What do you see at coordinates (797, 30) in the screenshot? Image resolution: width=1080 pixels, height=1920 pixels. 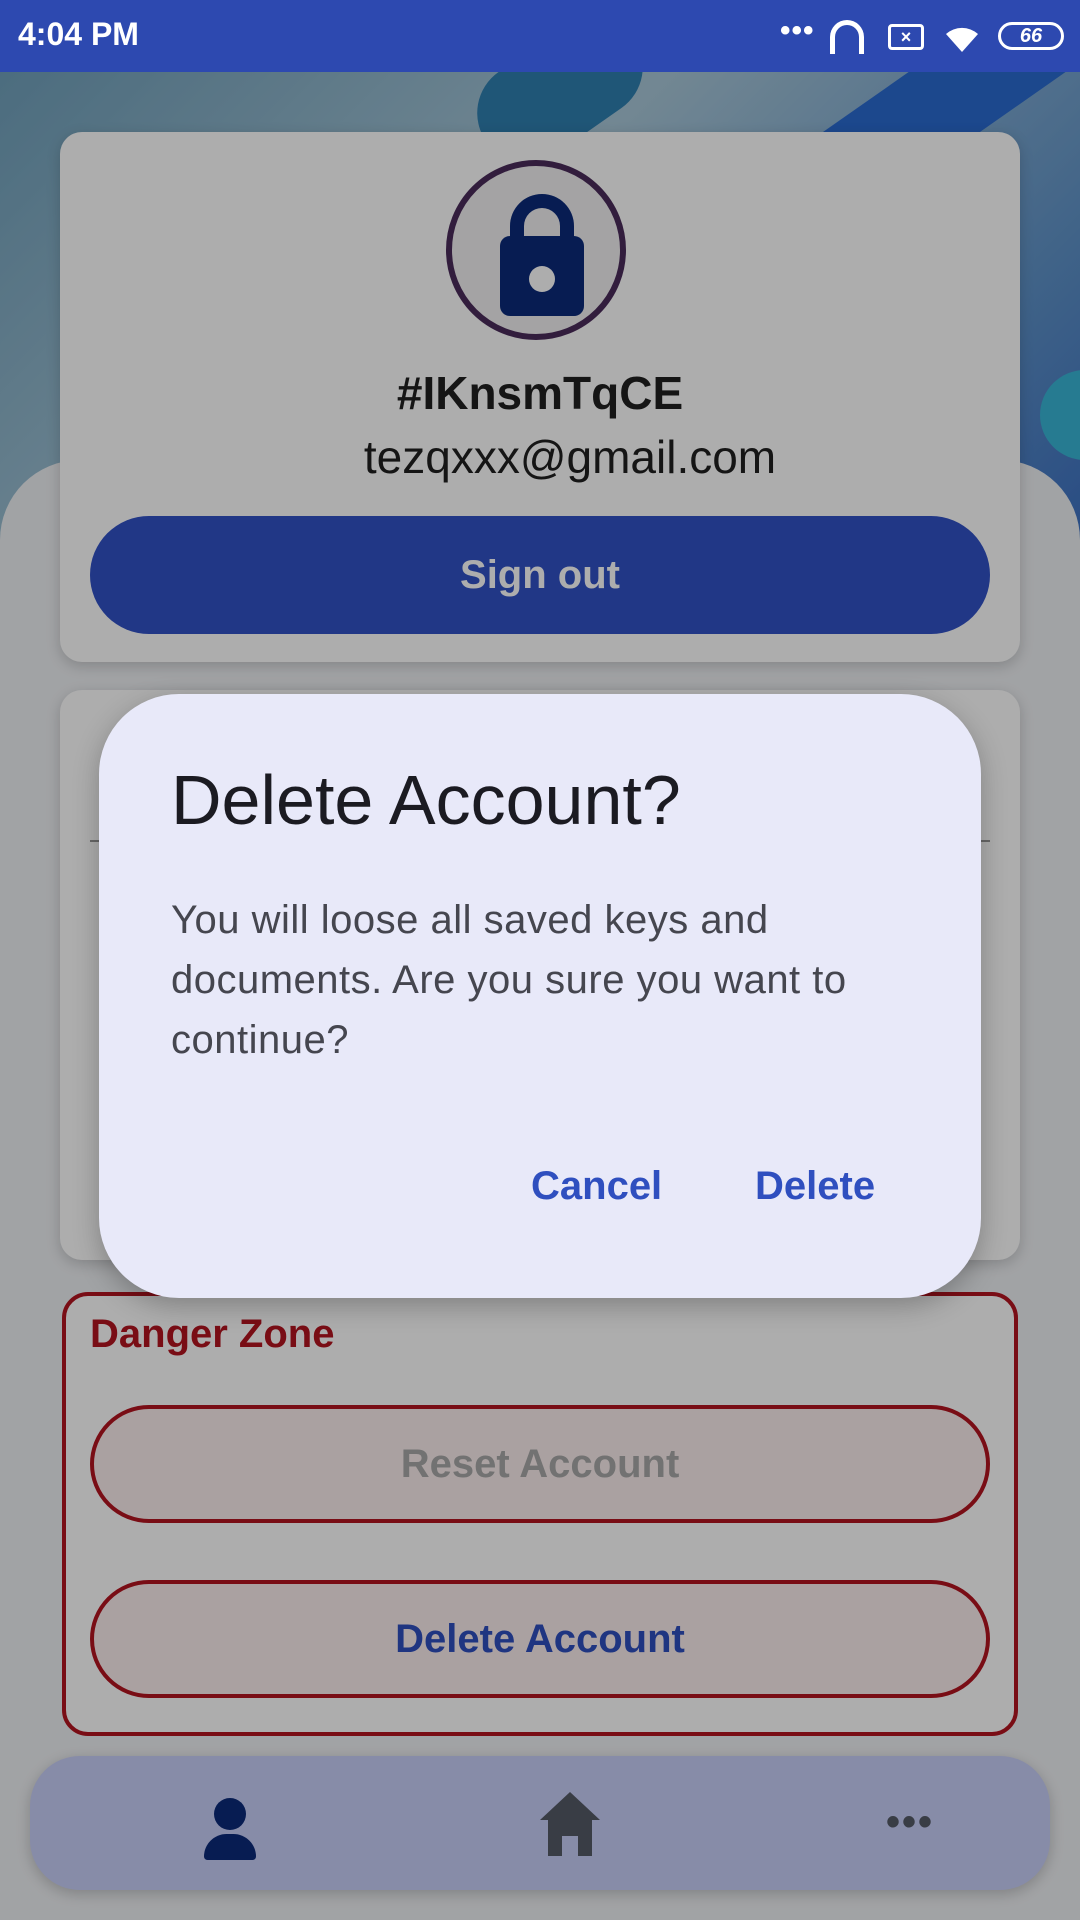 I see `more-dots-icon: •••` at bounding box center [797, 30].